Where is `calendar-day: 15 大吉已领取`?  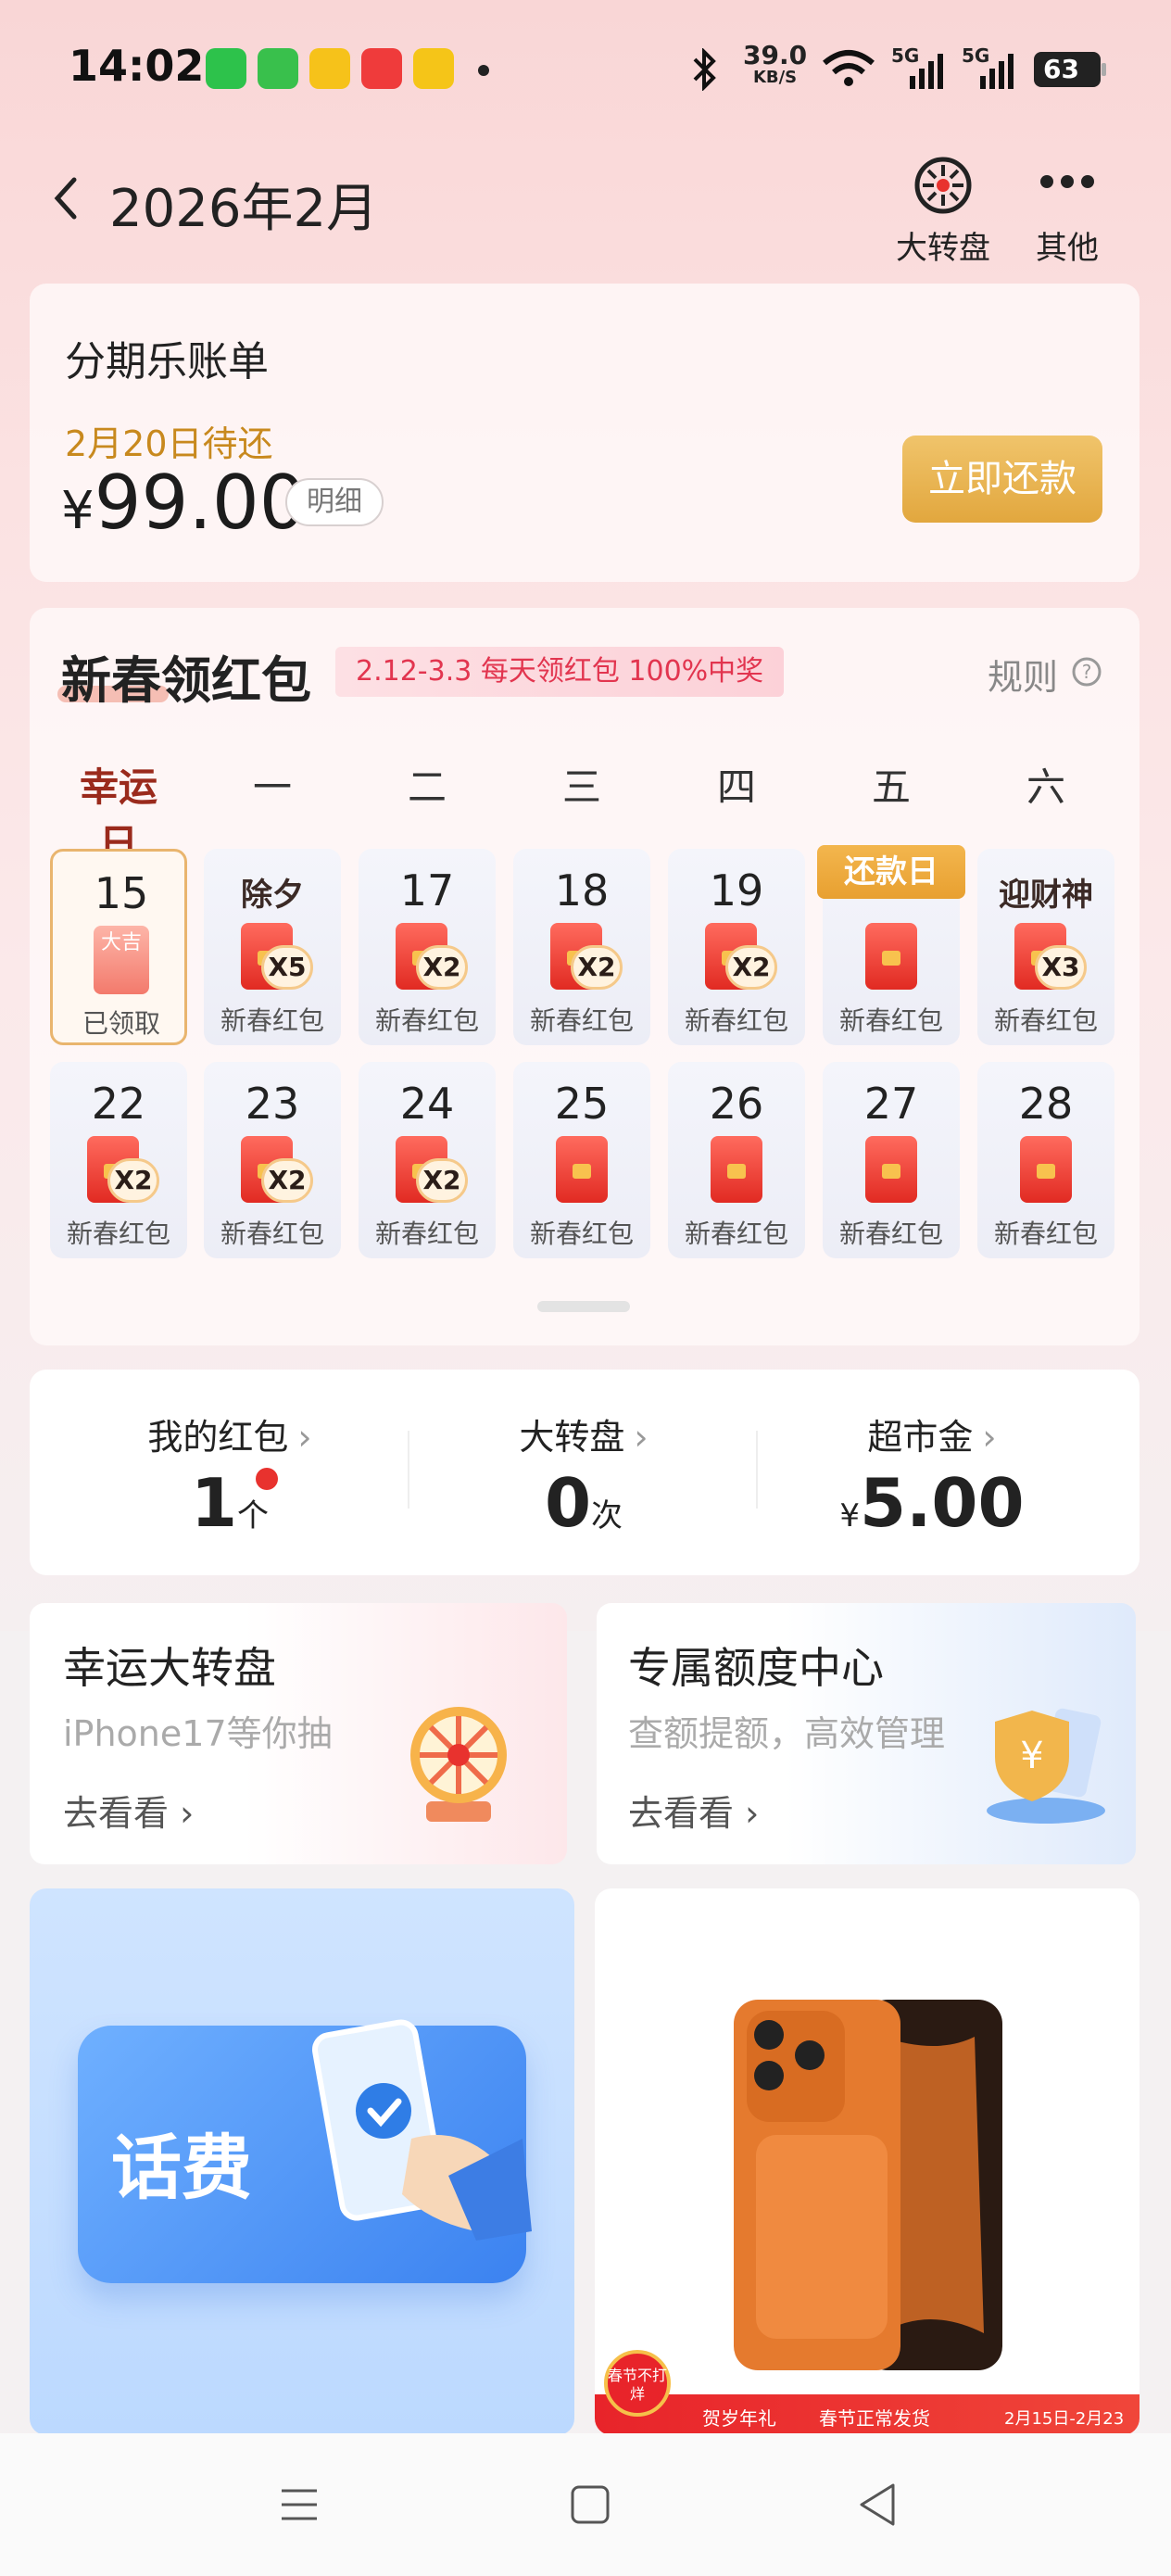 calendar-day: 15 大吉已领取 is located at coordinates (119, 947).